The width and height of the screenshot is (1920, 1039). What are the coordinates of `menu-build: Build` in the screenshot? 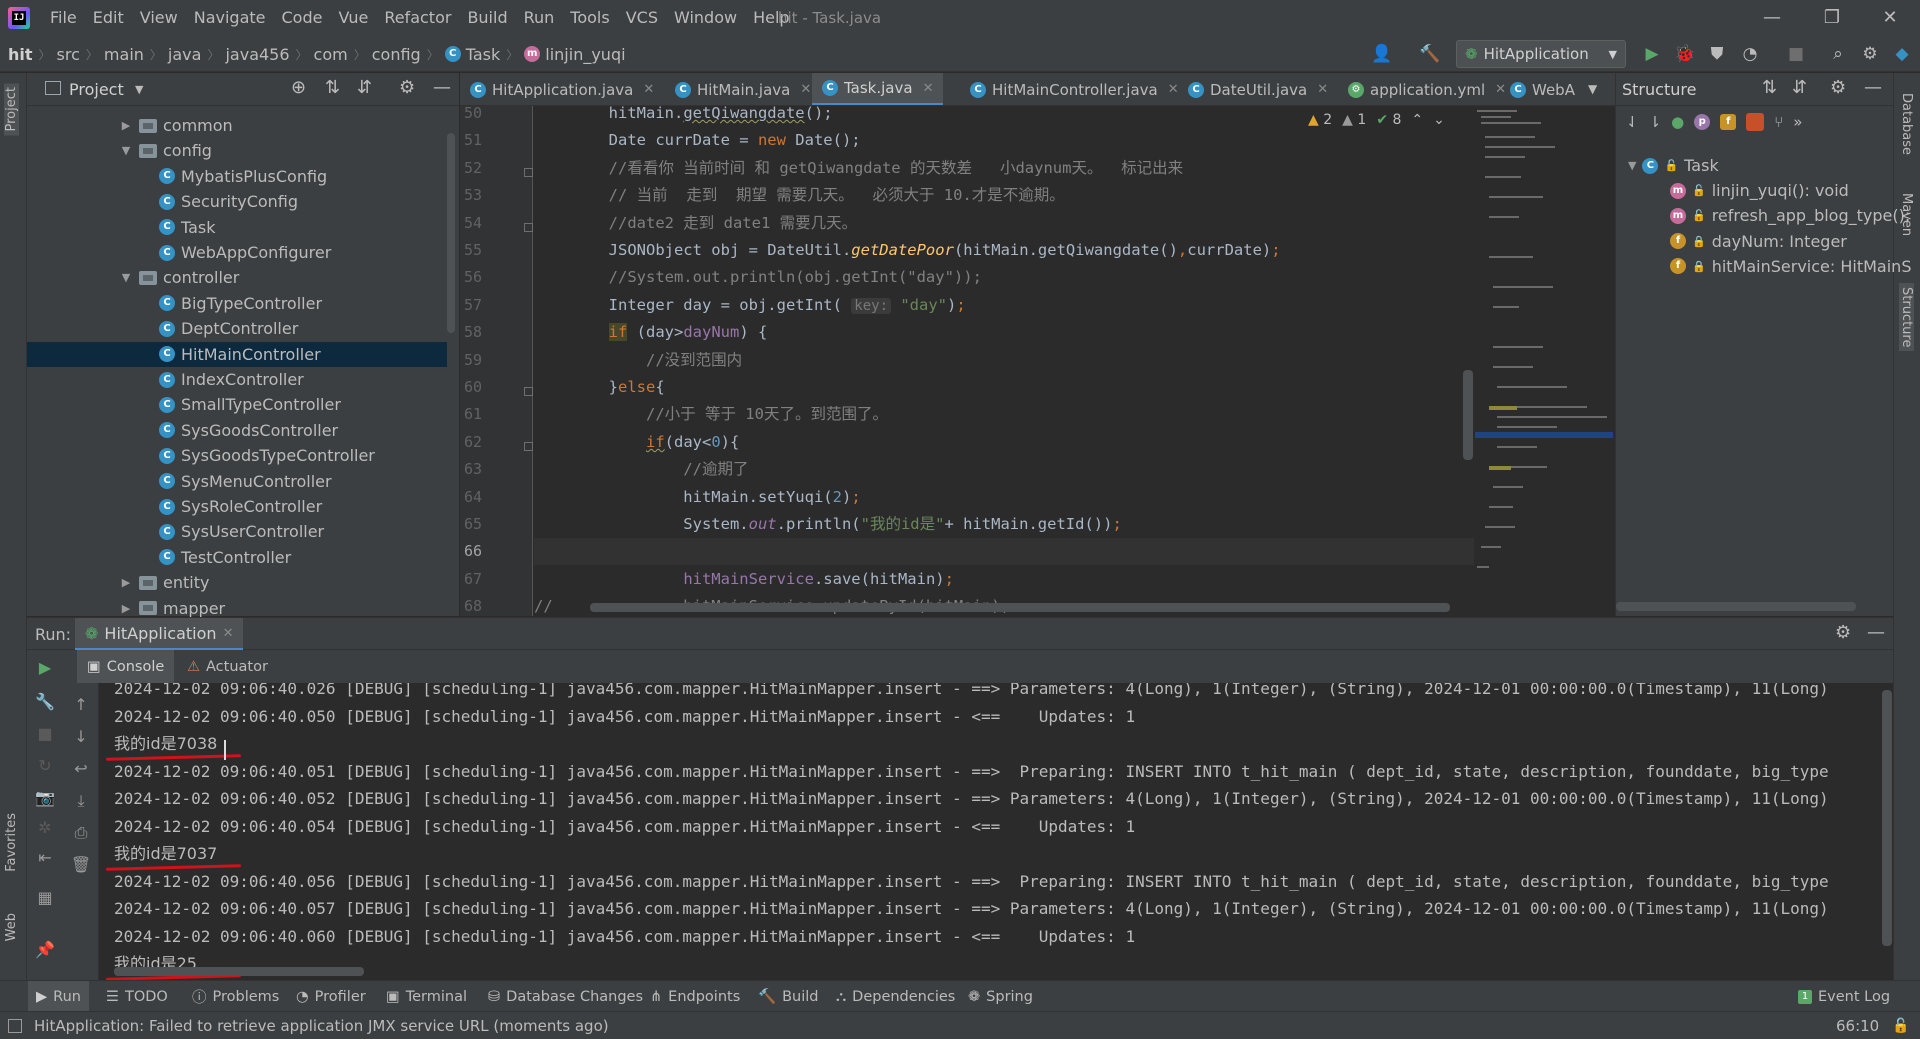 It's located at (487, 18).